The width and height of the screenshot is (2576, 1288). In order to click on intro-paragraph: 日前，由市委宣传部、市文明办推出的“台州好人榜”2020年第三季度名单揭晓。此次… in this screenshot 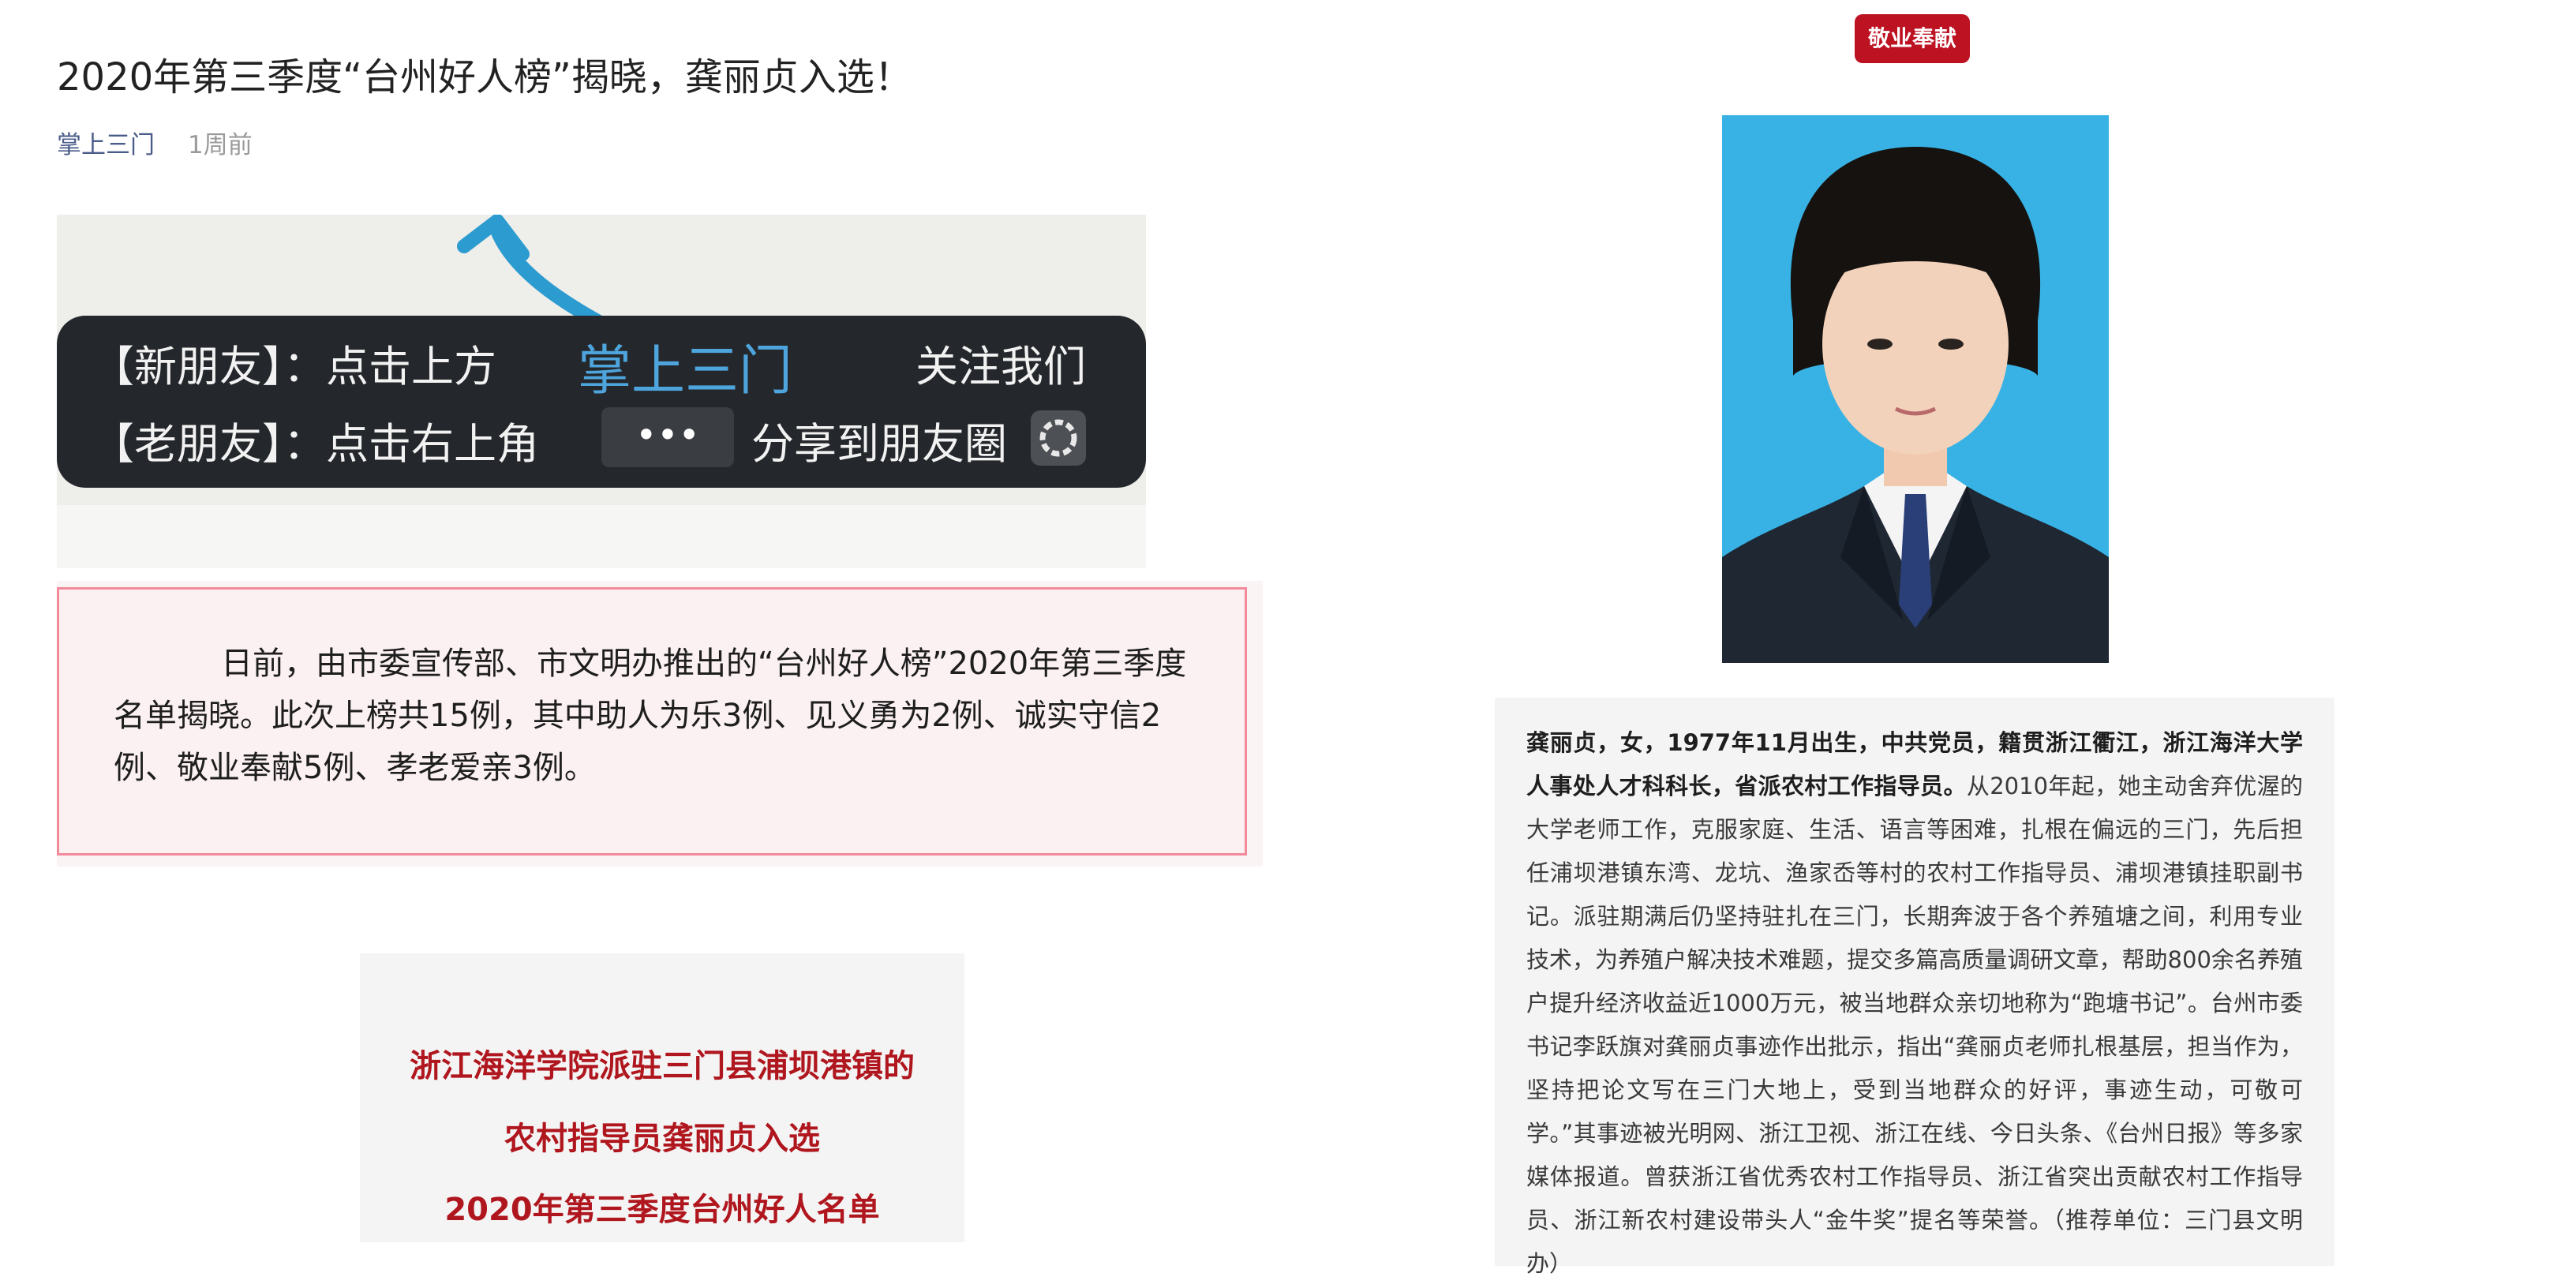, I will do `click(650, 716)`.